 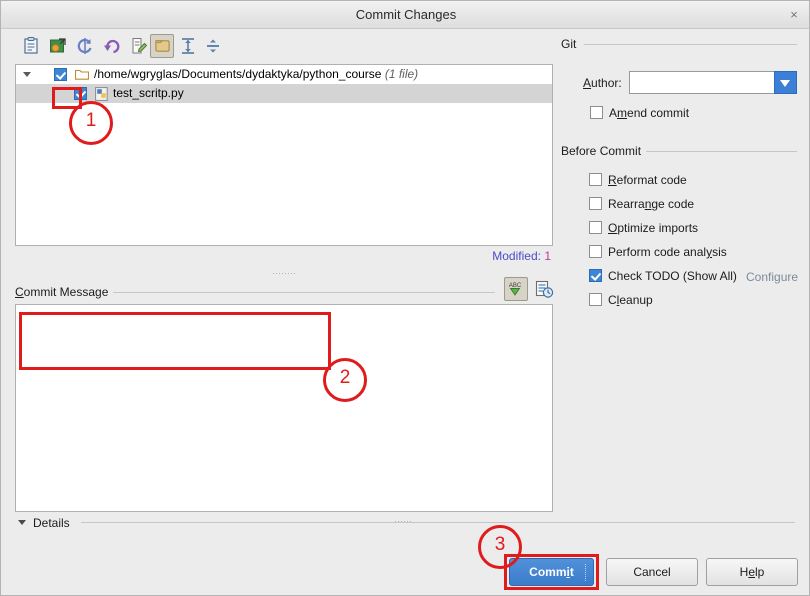 What do you see at coordinates (672, 276) in the screenshot?
I see `check-todo-label: Check TODO (Show All)` at bounding box center [672, 276].